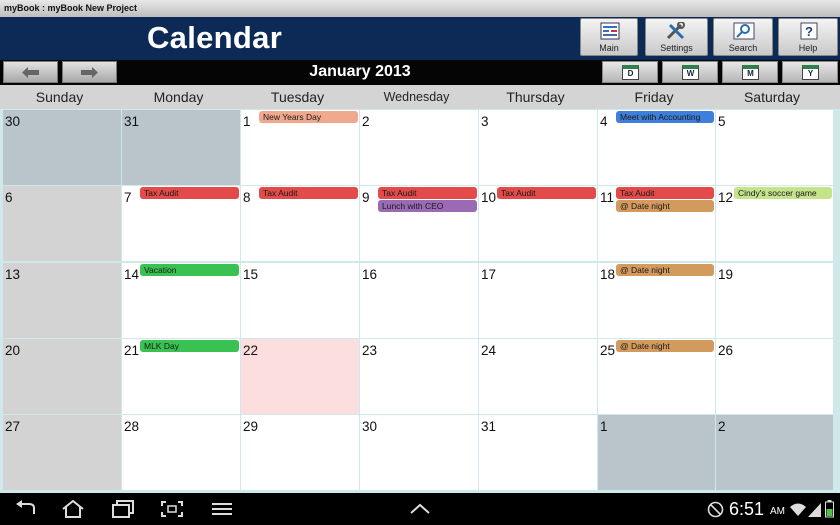 The width and height of the screenshot is (840, 525). I want to click on day-cell: 1 New Years Day, so click(300, 147).